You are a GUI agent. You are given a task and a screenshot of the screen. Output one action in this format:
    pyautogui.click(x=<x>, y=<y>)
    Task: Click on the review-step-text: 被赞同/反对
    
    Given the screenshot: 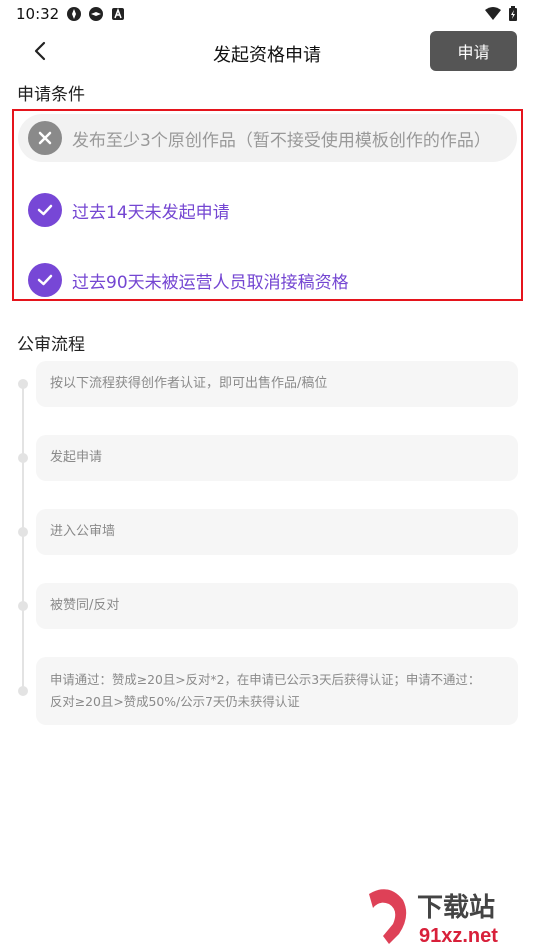 What is the action you would take?
    pyautogui.click(x=85, y=605)
    